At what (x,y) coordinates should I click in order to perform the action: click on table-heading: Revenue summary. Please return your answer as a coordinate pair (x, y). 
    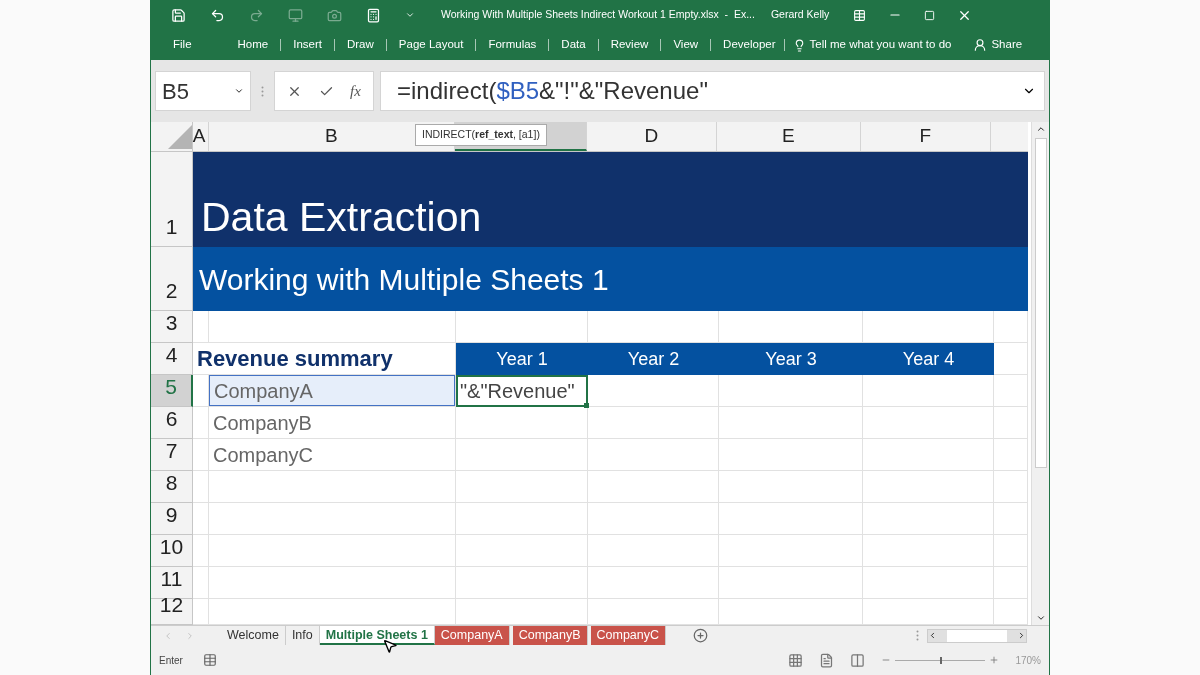
    Looking at the image, I should click on (294, 359).